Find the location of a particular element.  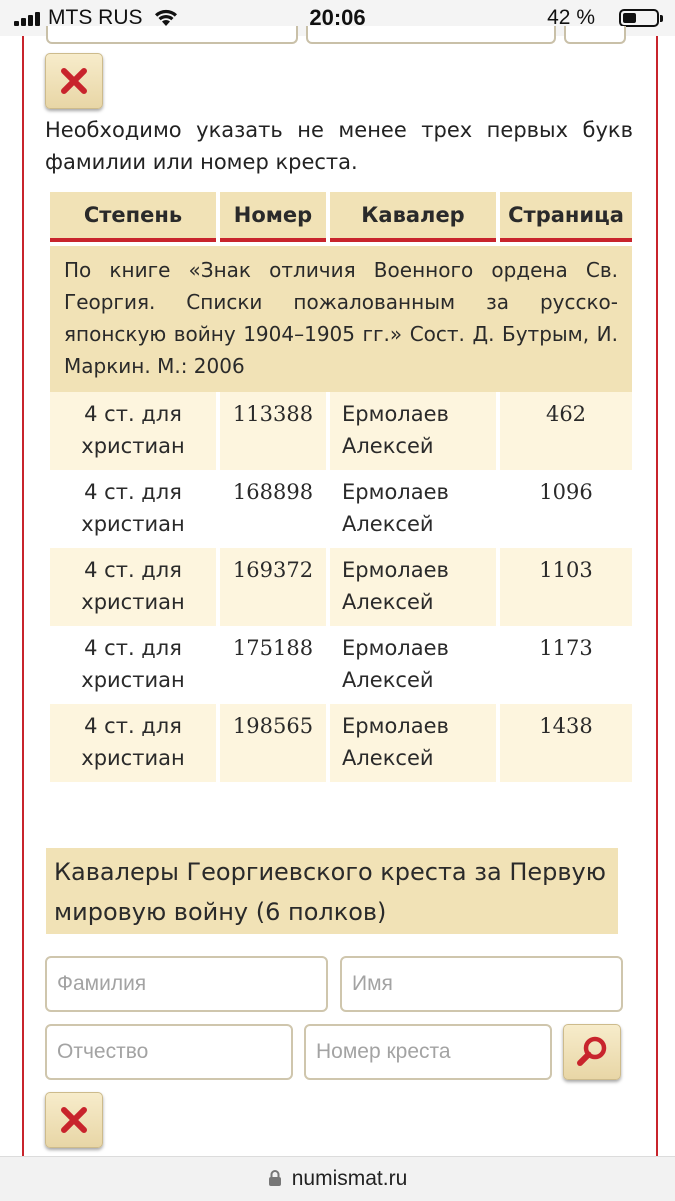

battery-icon is located at coordinates (641, 18).